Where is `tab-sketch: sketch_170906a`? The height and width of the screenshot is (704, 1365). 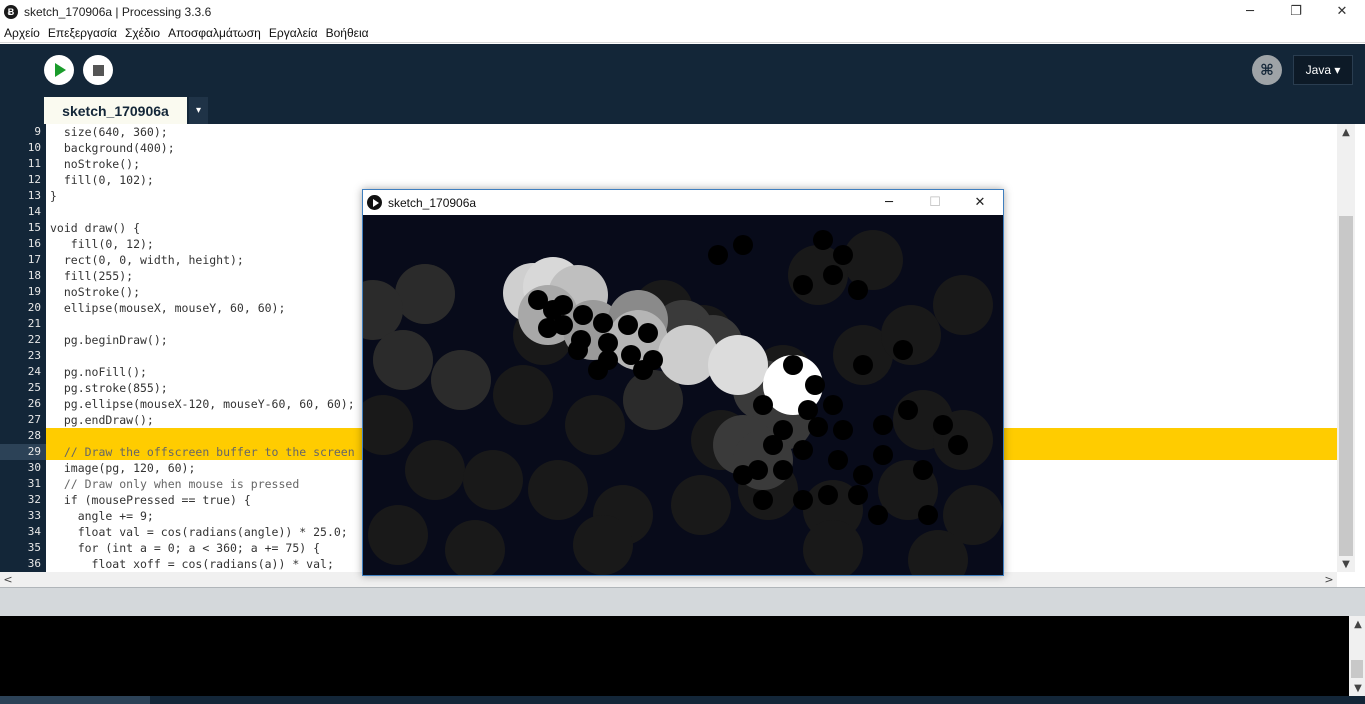
tab-sketch: sketch_170906a is located at coordinates (115, 110).